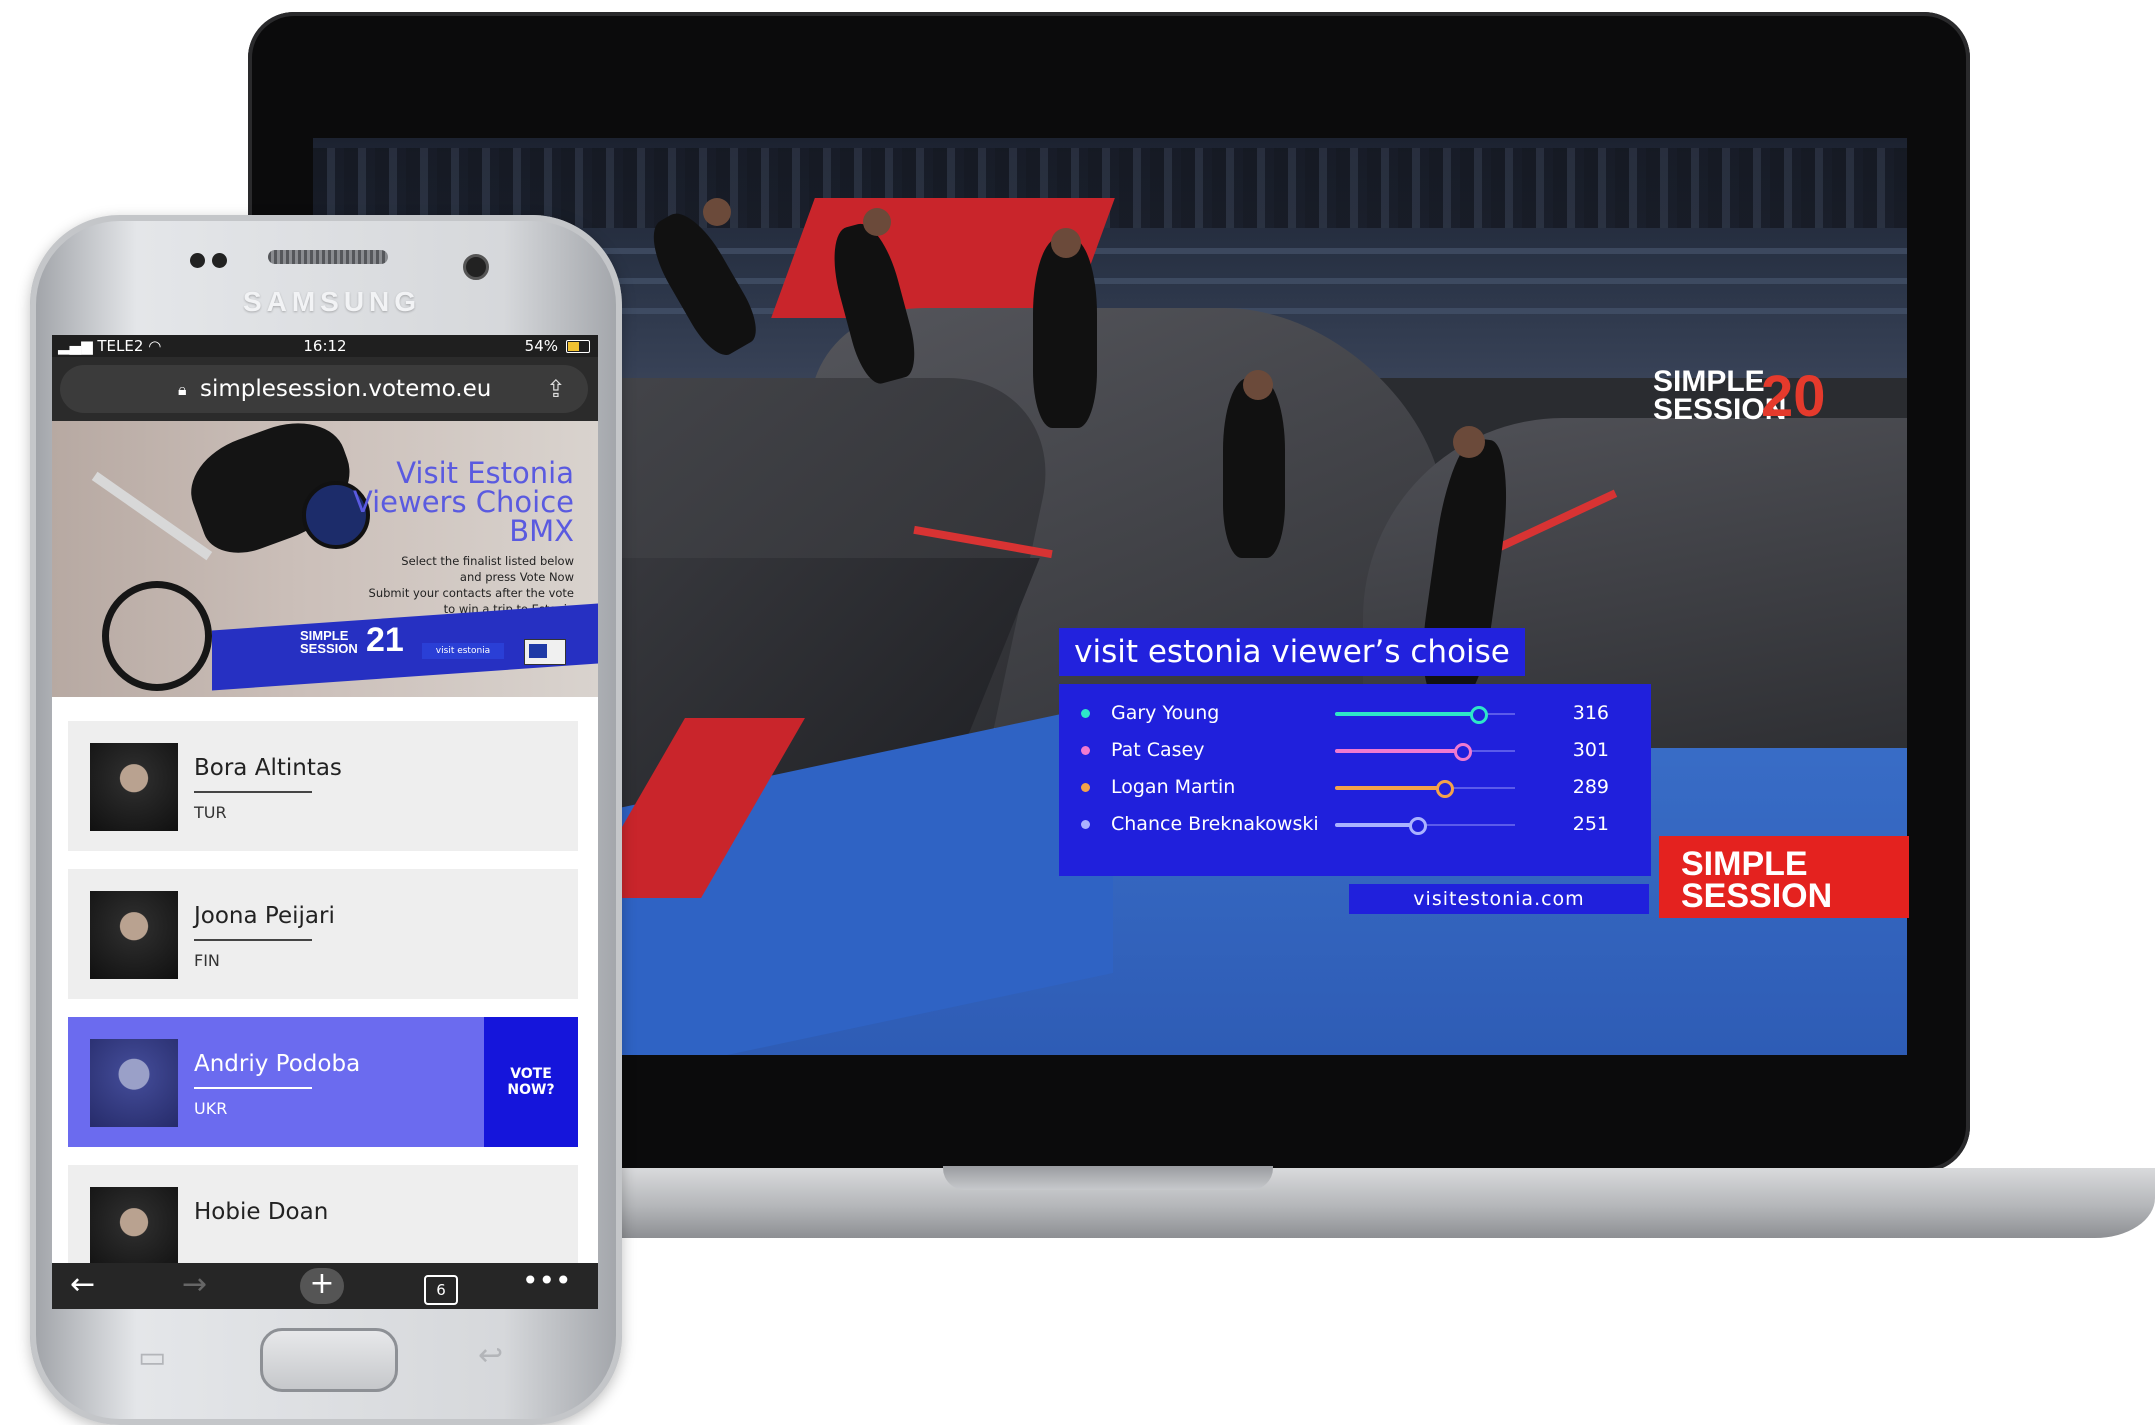 The image size is (2155, 1425). I want to click on result-votes: 251, so click(1590, 824).